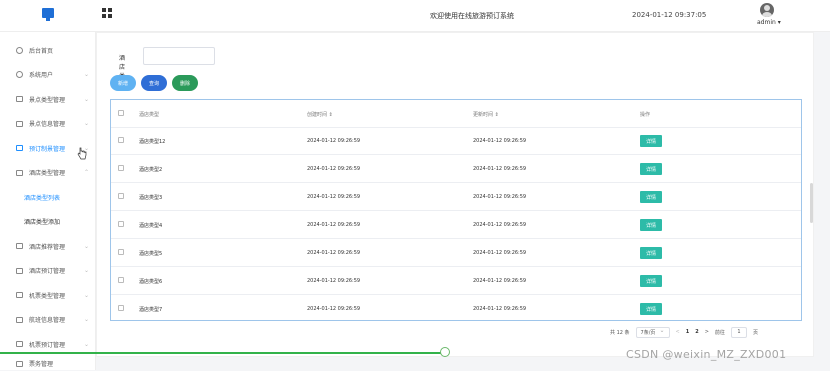 This screenshot has height=371, width=830. What do you see at coordinates (678, 332) in the screenshot?
I see `prev-page-button: <` at bounding box center [678, 332].